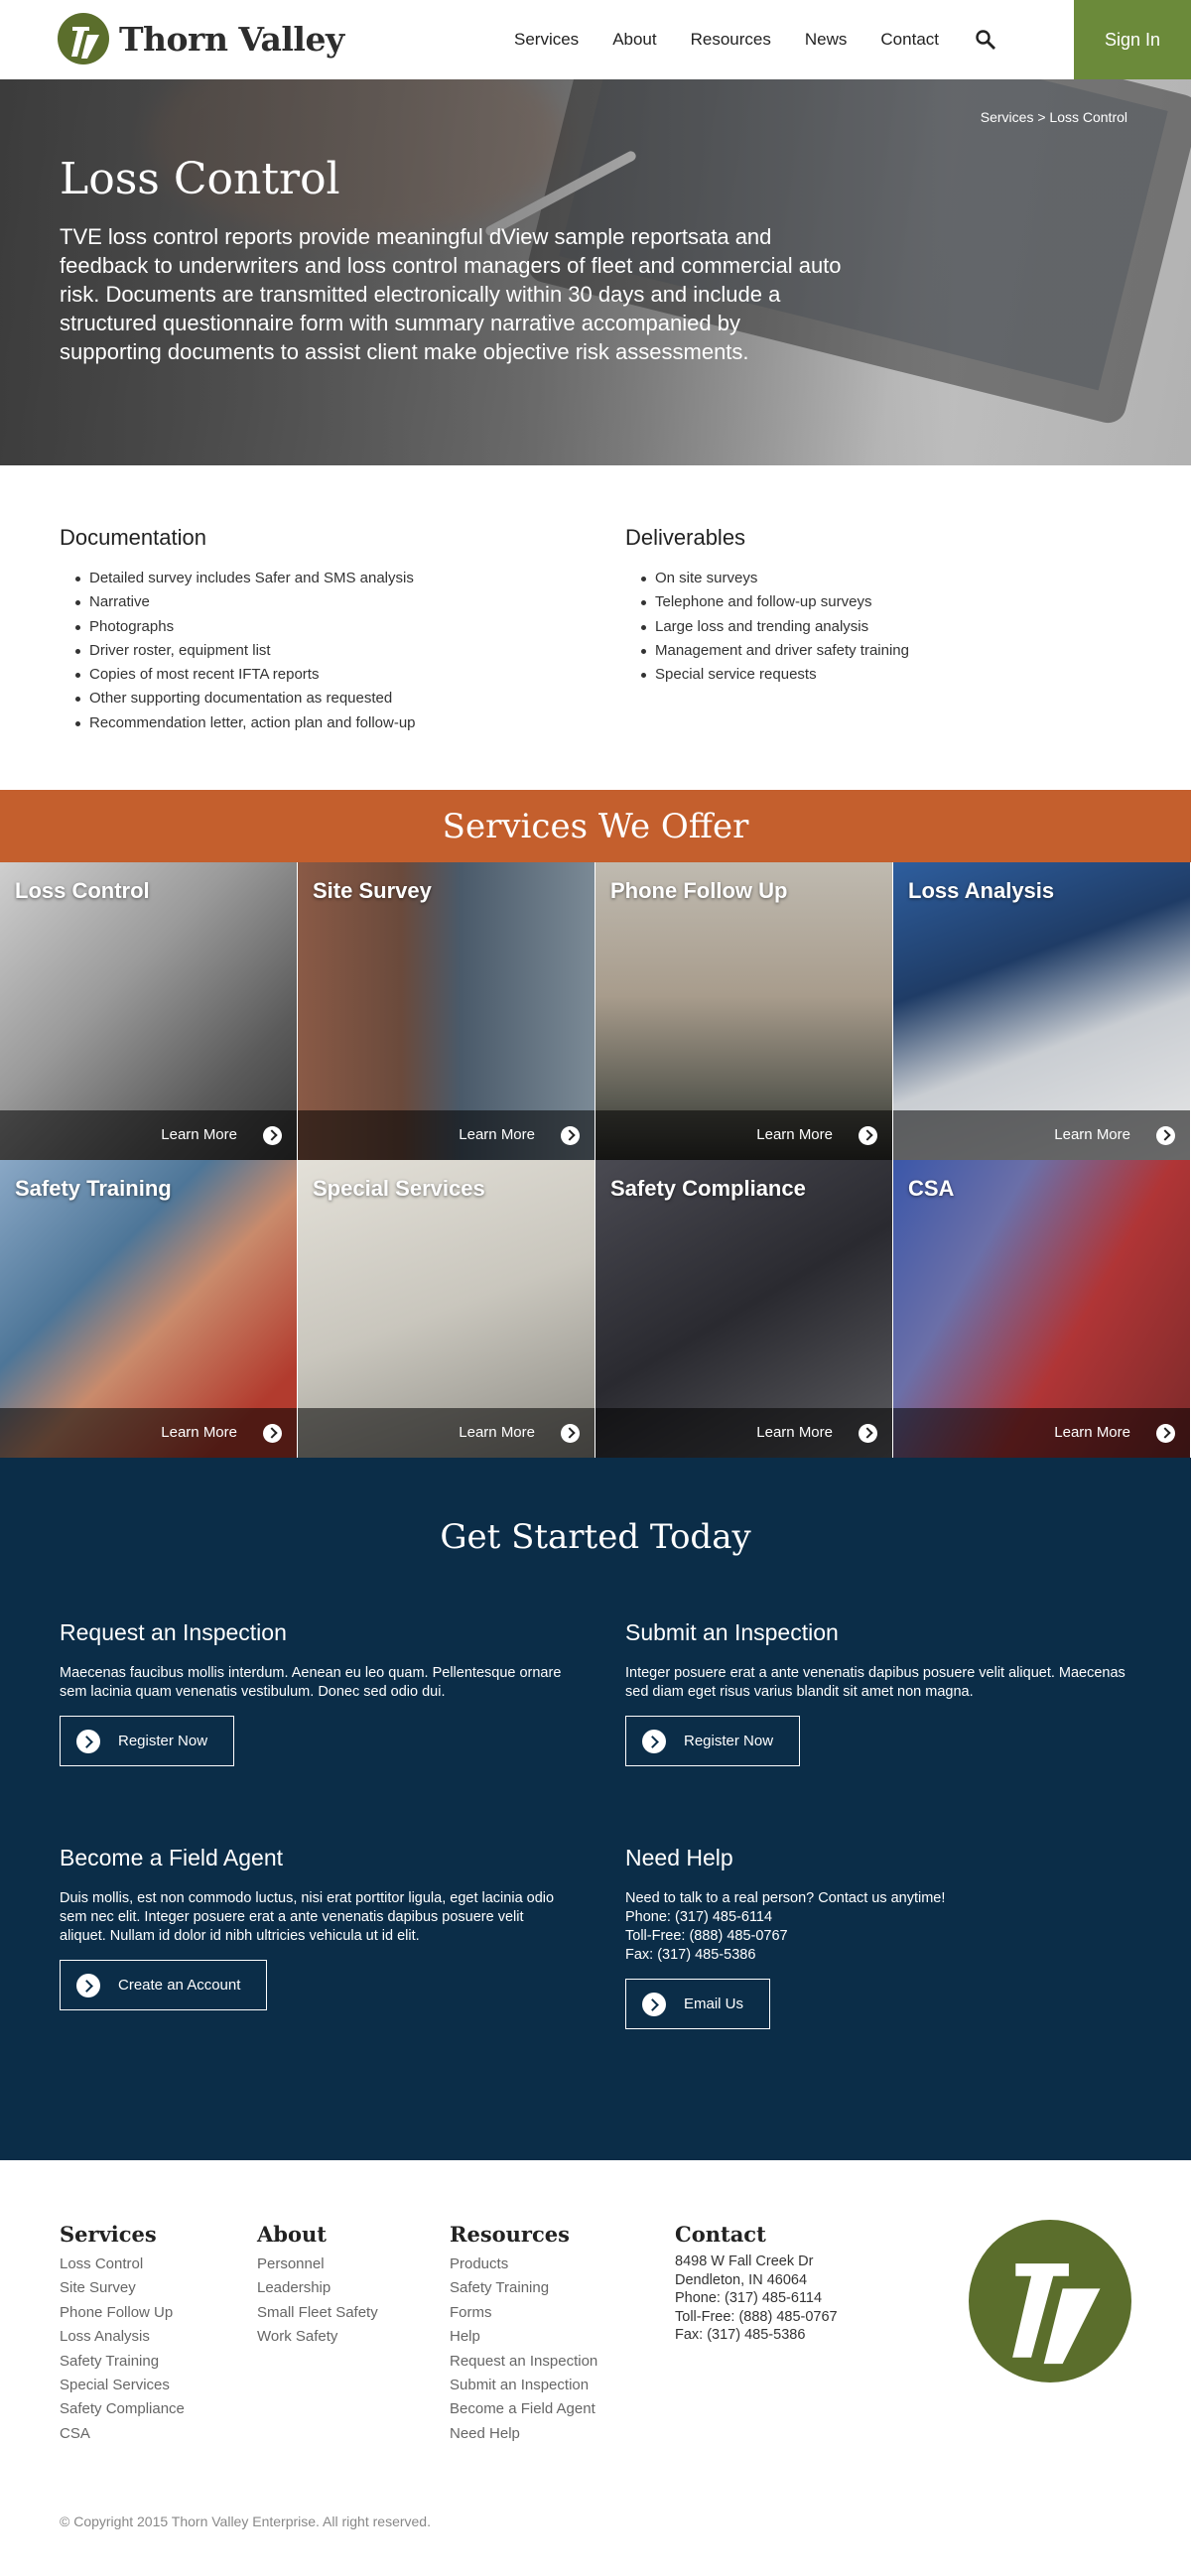 Image resolution: width=1191 pixels, height=2576 pixels. I want to click on logo-link: Thorn Valley, so click(201, 39).